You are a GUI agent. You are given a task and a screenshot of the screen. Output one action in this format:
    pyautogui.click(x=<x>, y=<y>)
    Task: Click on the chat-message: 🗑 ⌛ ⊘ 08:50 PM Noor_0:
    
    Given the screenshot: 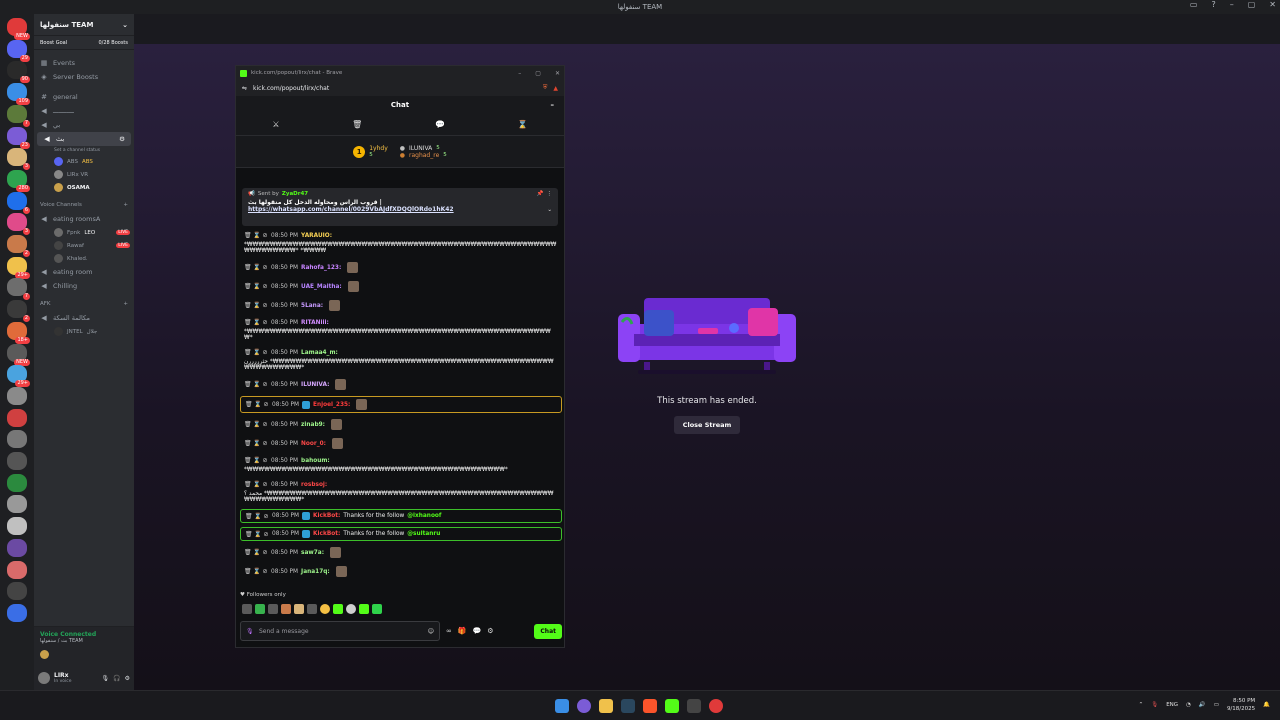 What is the action you would take?
    pyautogui.click(x=401, y=443)
    